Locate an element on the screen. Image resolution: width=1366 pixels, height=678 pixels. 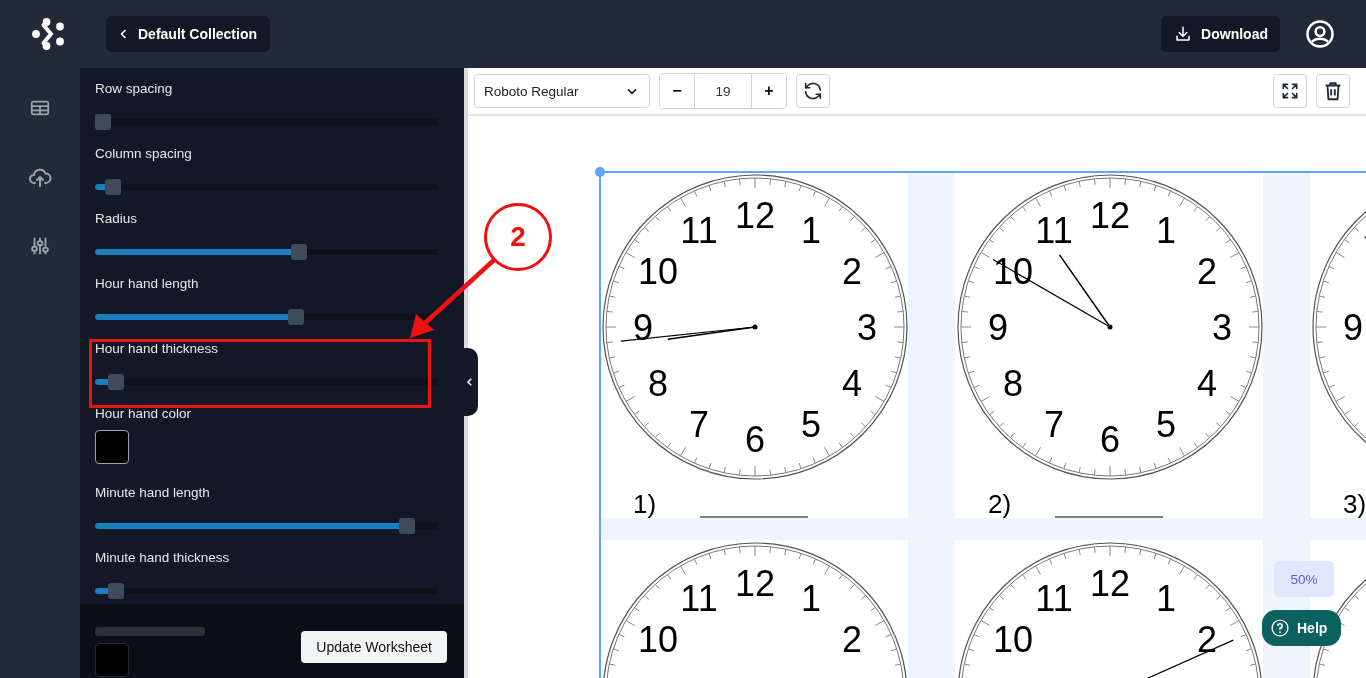
setting-label: Minute hand length is located at coordinates (153, 493).